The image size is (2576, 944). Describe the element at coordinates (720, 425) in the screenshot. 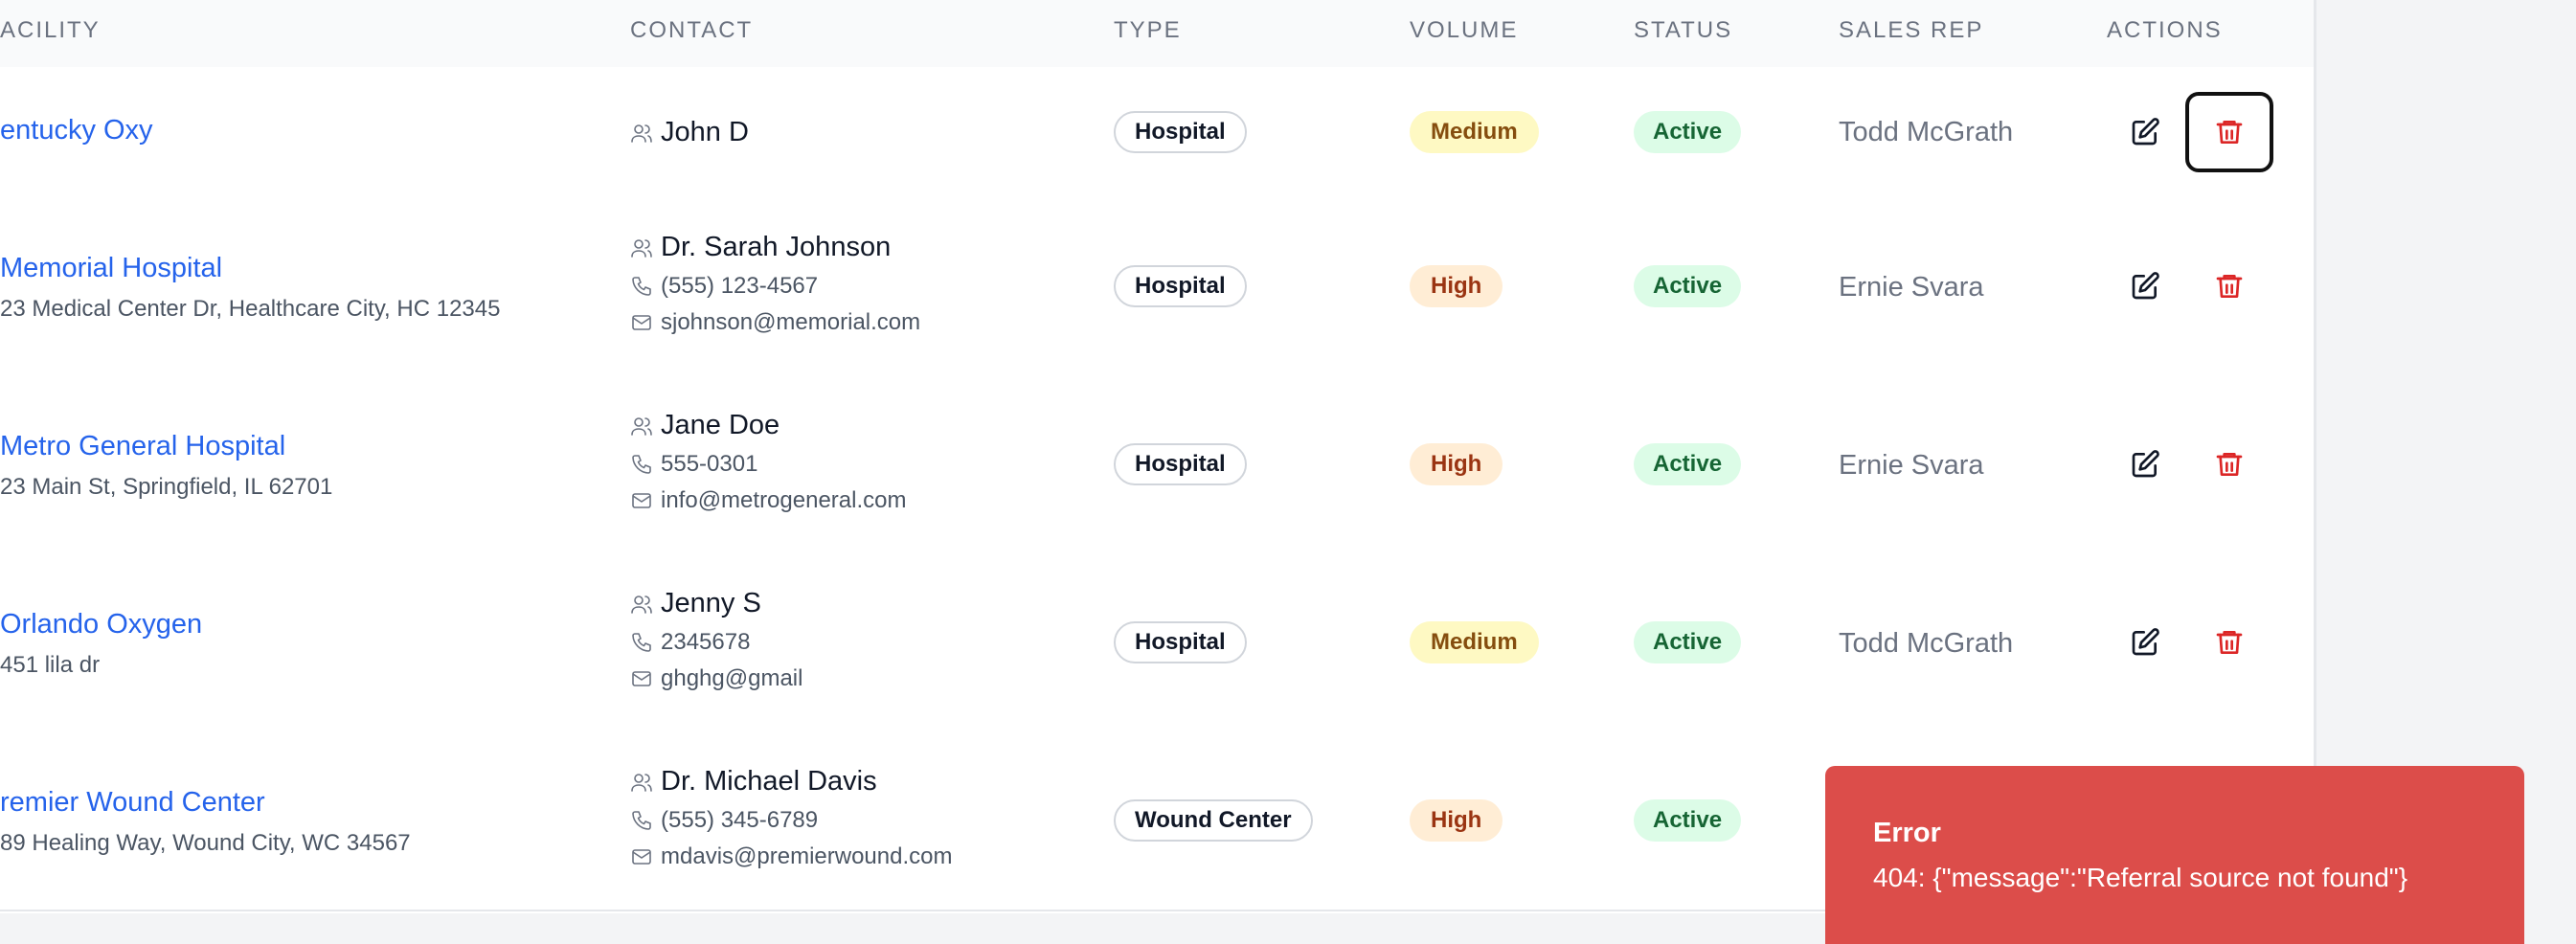

I see `contact-name: Jane Doe` at that location.